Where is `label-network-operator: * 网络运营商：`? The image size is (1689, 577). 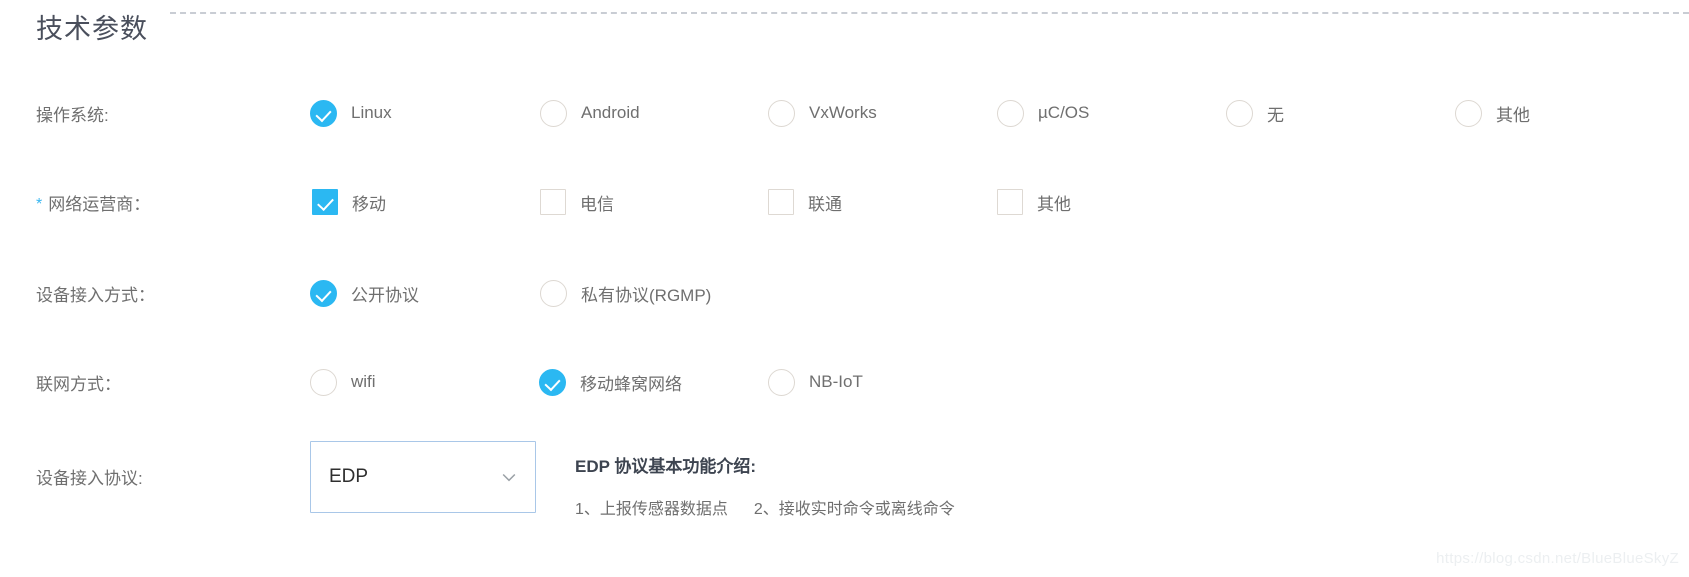 label-network-operator: * 网络运营商： is located at coordinates (166, 202).